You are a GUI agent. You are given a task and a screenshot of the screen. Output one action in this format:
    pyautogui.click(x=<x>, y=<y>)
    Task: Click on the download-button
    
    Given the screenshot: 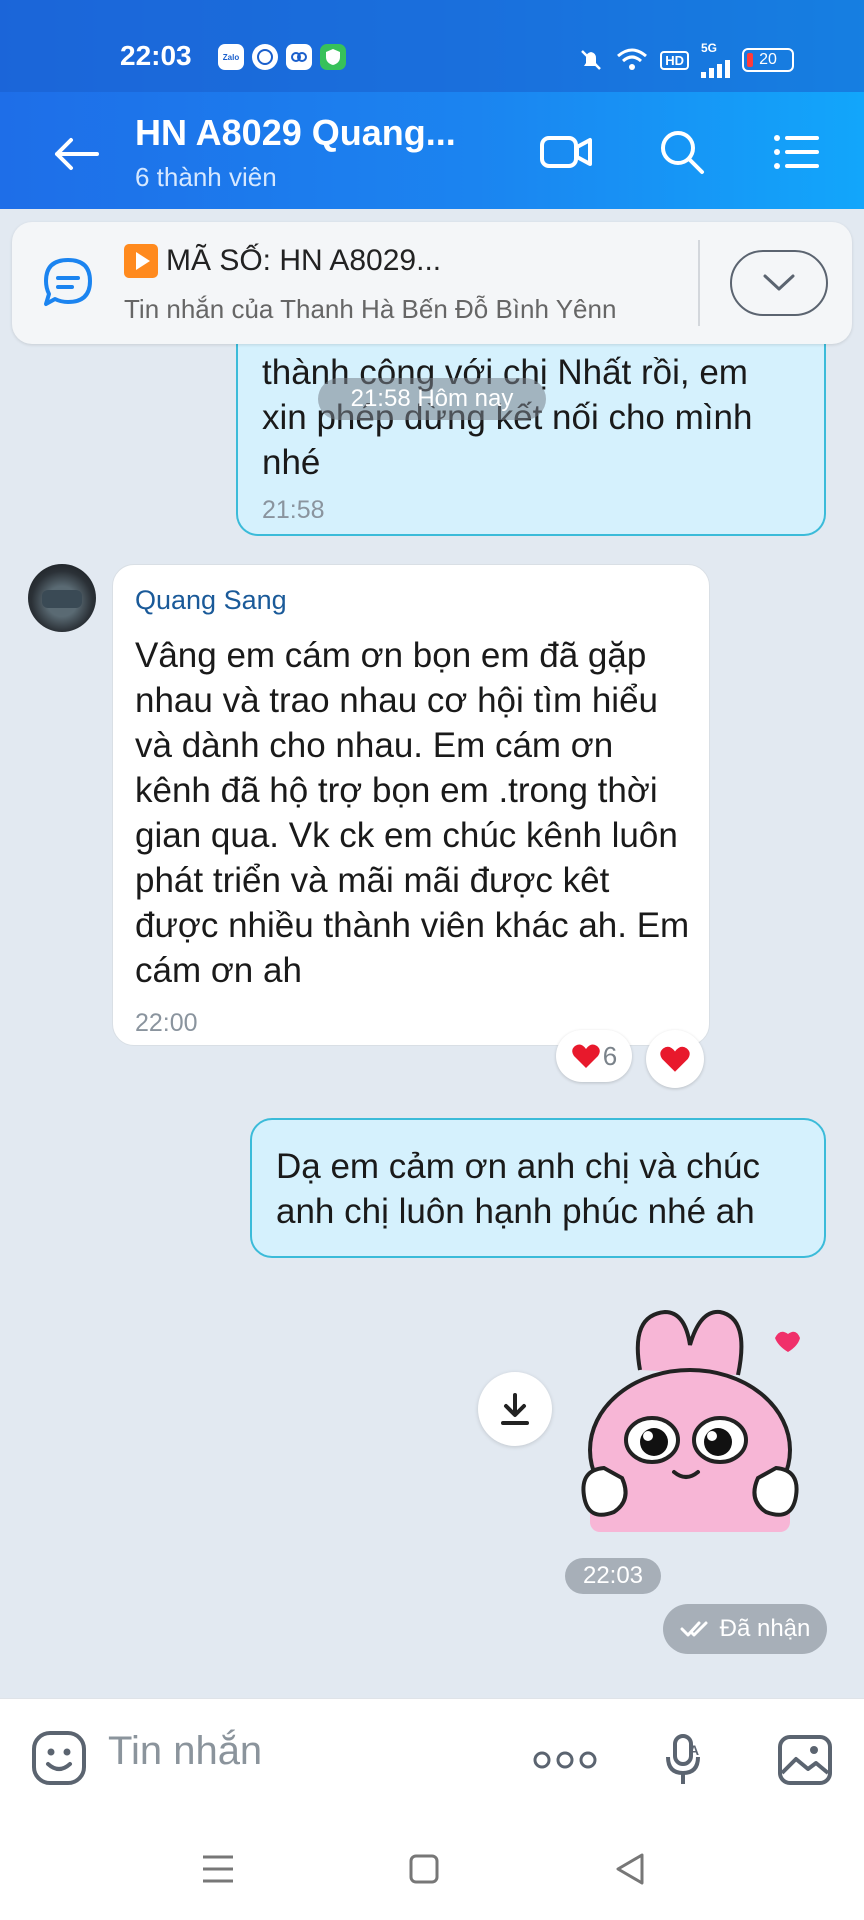 What is the action you would take?
    pyautogui.click(x=515, y=1409)
    